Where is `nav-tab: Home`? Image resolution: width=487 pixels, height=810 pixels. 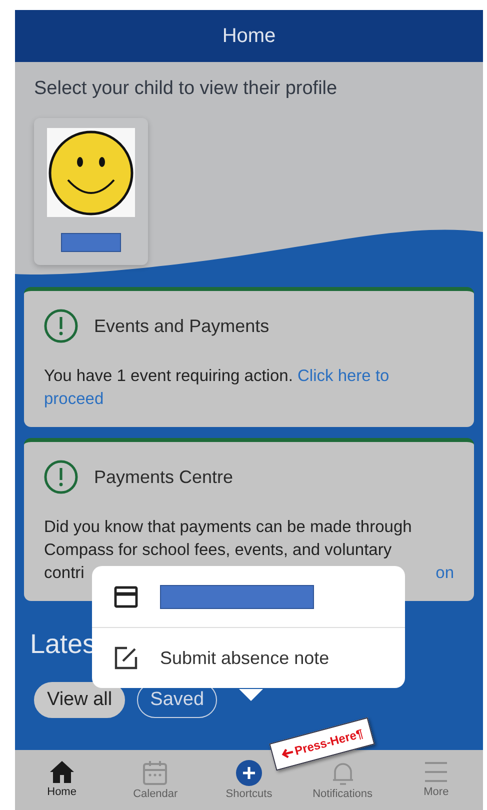 nav-tab: Home is located at coordinates (61, 779).